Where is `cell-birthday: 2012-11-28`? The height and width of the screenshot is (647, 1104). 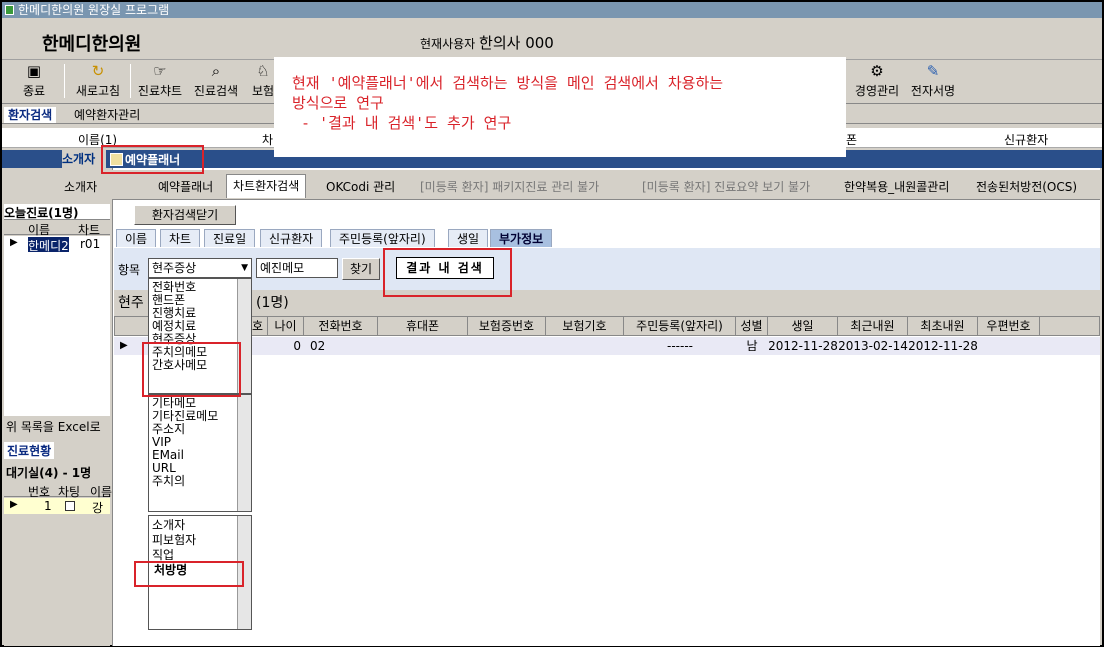
cell-birthday: 2012-11-28 is located at coordinates (803, 346).